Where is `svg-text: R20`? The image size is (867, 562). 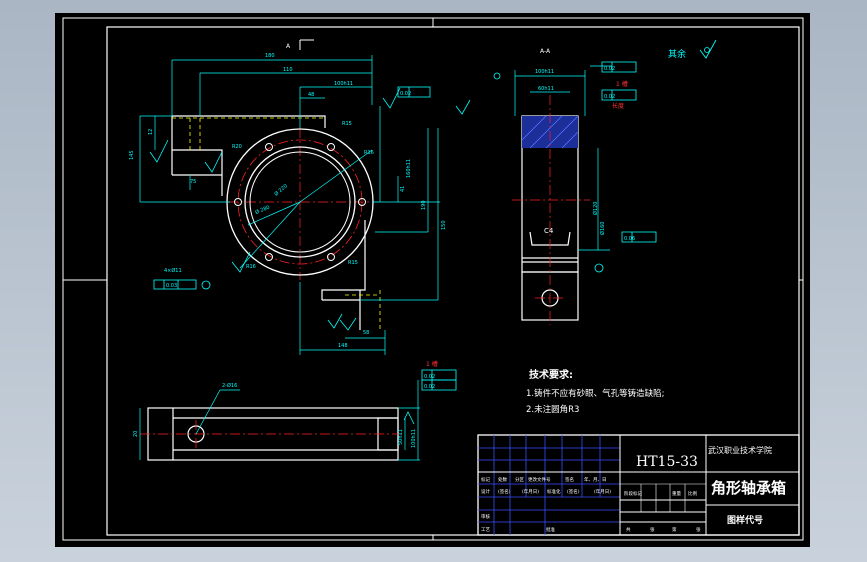
svg-text: R20 is located at coordinates (237, 147).